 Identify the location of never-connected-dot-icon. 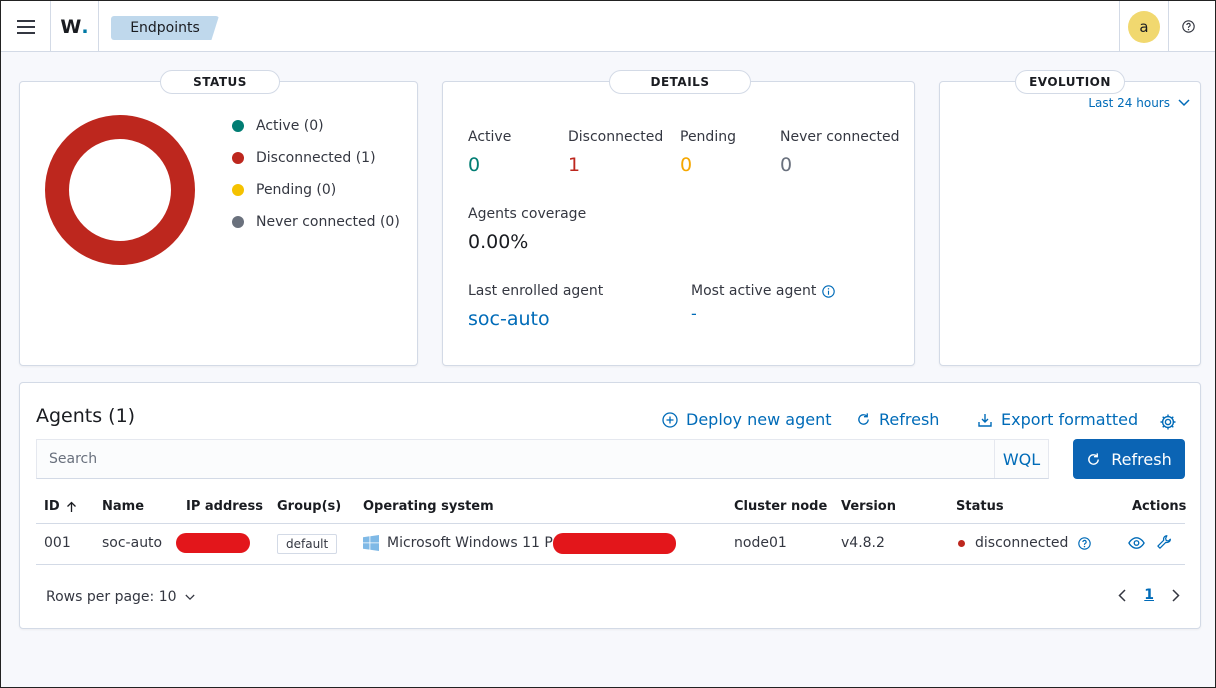
(238, 222).